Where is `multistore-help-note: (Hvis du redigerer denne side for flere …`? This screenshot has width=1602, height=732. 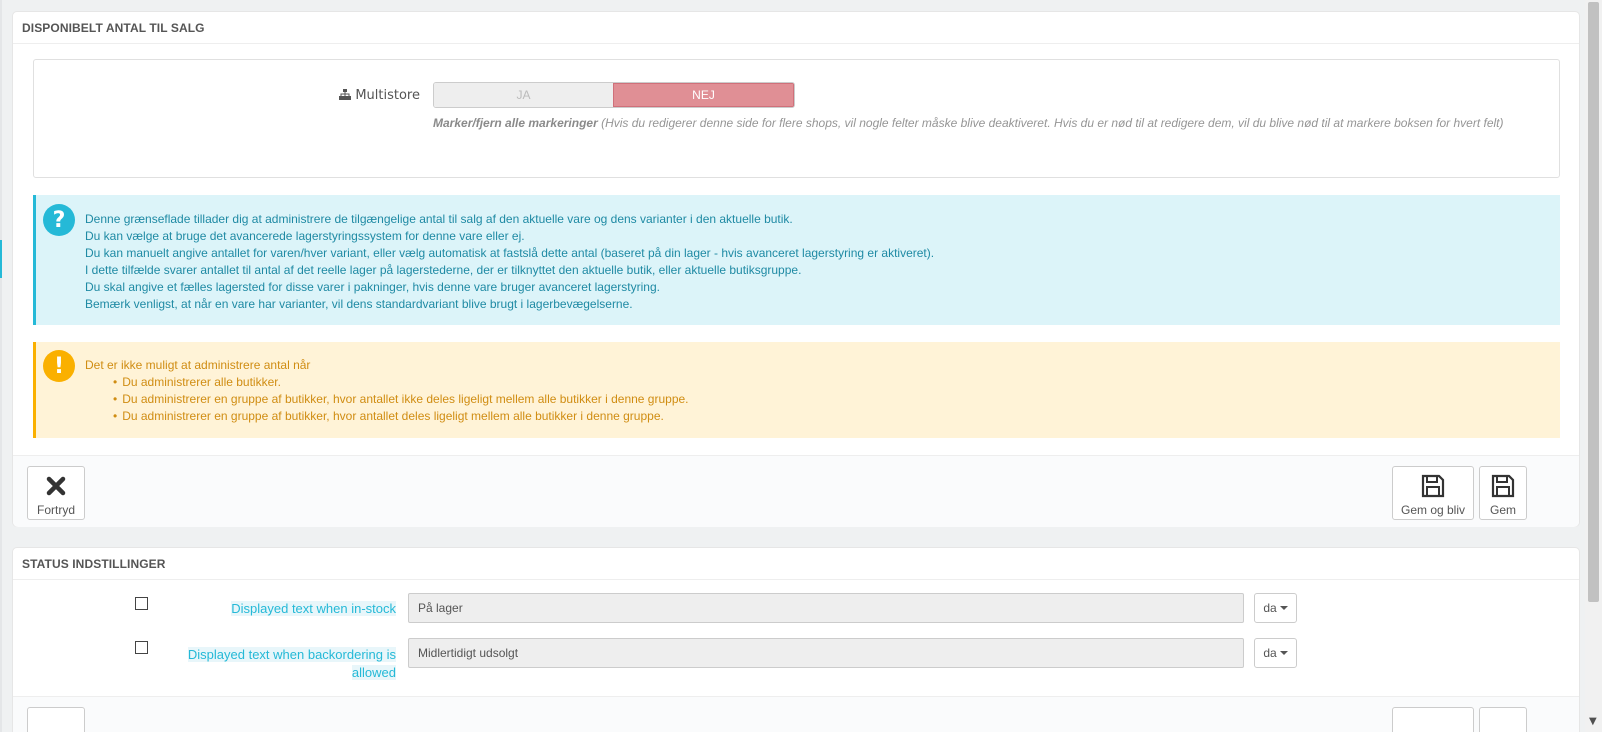 multistore-help-note: (Hvis du redigerer denne side for flere … is located at coordinates (1052, 123).